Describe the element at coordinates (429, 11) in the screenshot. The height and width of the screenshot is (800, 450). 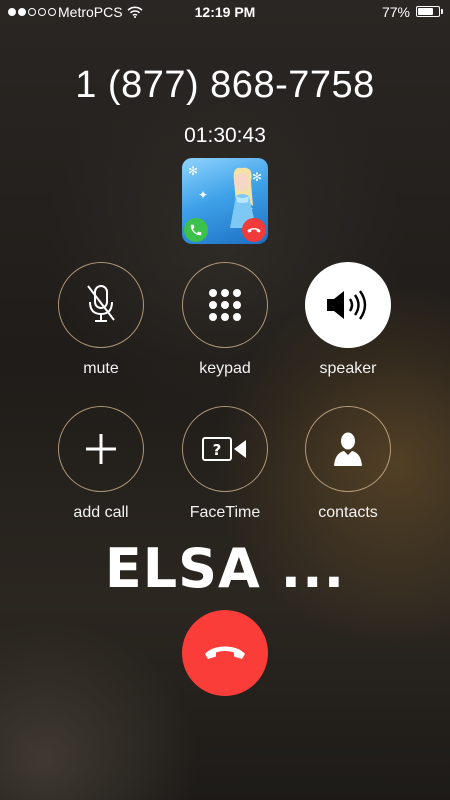
I see `battery-icon` at that location.